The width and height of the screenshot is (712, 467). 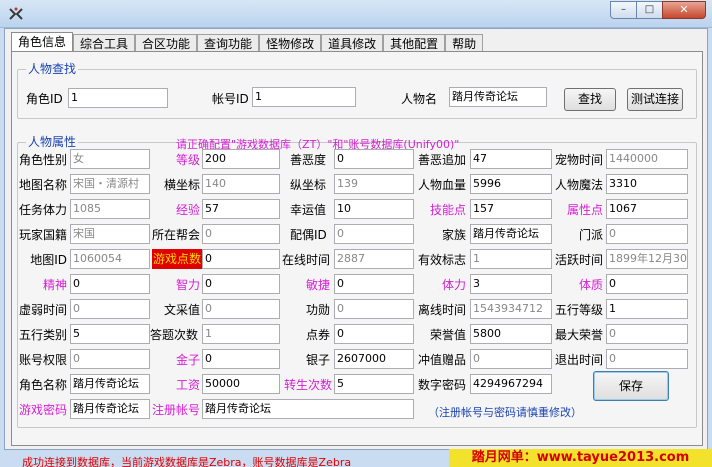 I want to click on minimize-button: –, so click(x=623, y=10).